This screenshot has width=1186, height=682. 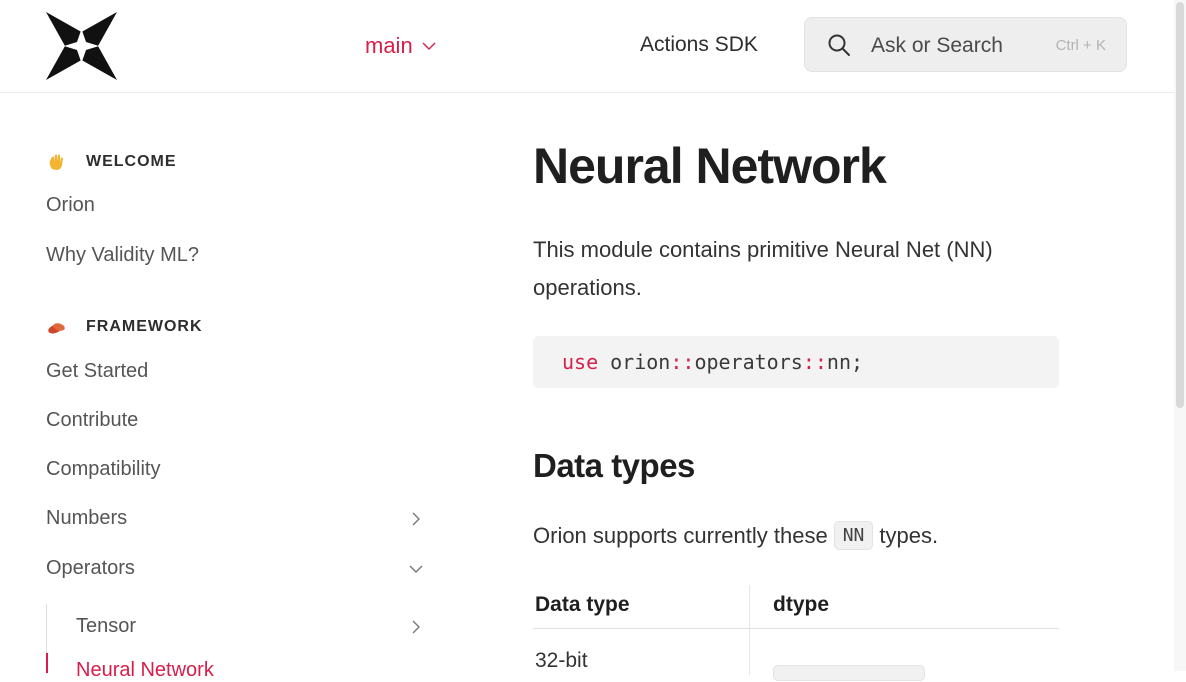 What do you see at coordinates (97, 371) in the screenshot?
I see `sidebar-item-label: Get Started` at bounding box center [97, 371].